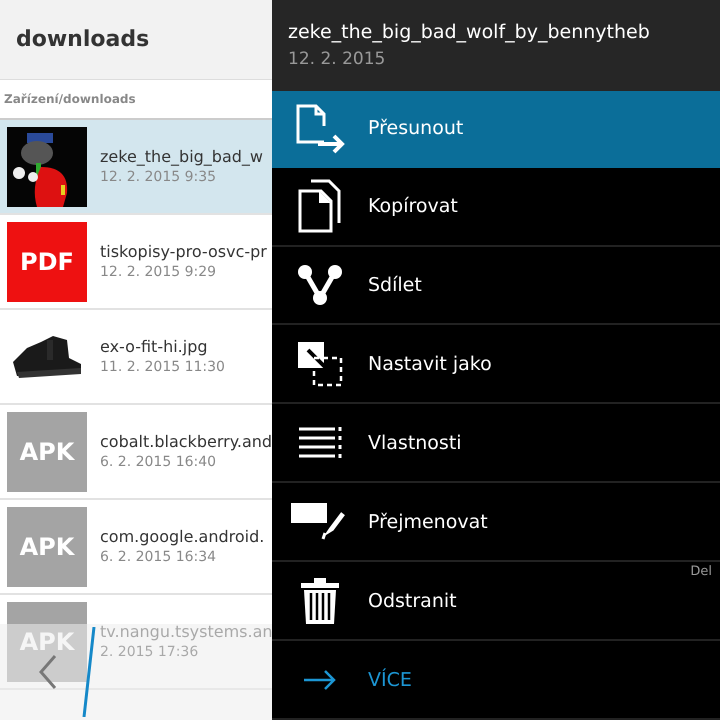  I want to click on file-row: zeke_the_big_bad_w 12. 2. 2015 9:35, so click(136, 167).